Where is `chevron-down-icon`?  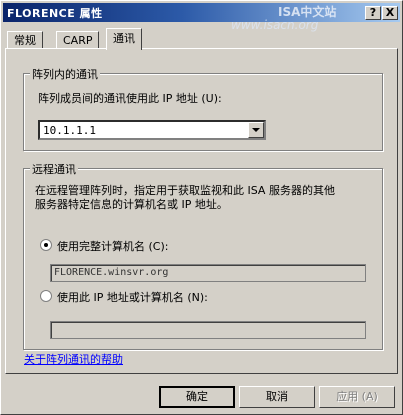 chevron-down-icon is located at coordinates (256, 130).